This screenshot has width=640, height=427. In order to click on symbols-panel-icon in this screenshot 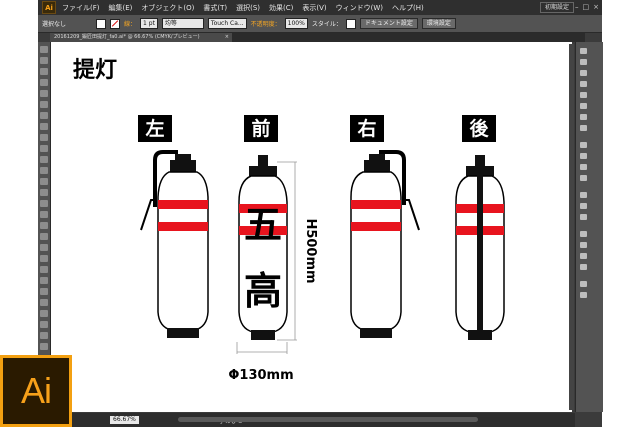, I will do `click(583, 95)`.